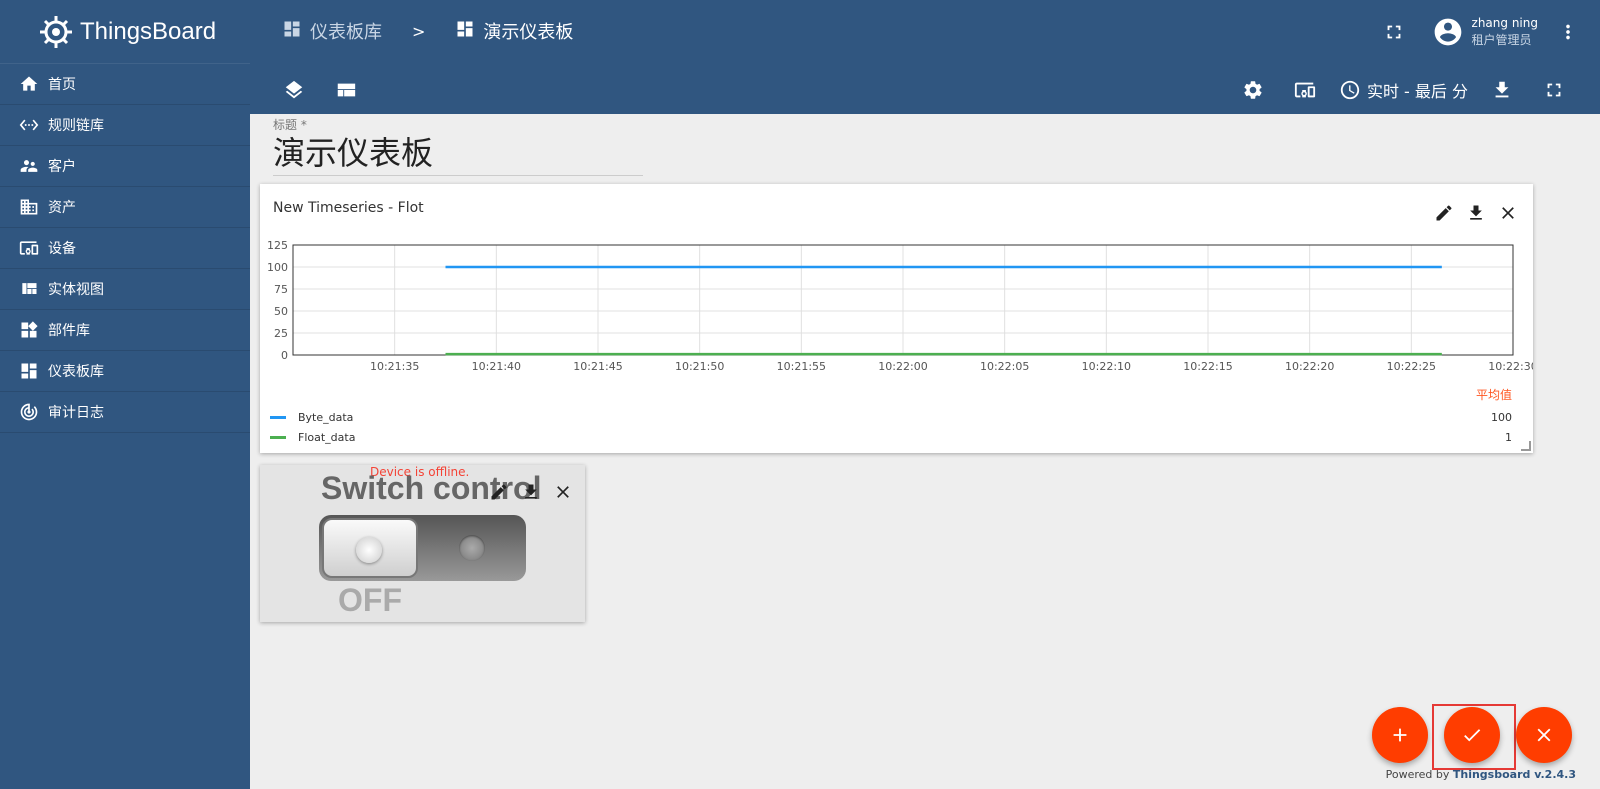  What do you see at coordinates (62, 167) in the screenshot?
I see `sidebar-item-label: 客户` at bounding box center [62, 167].